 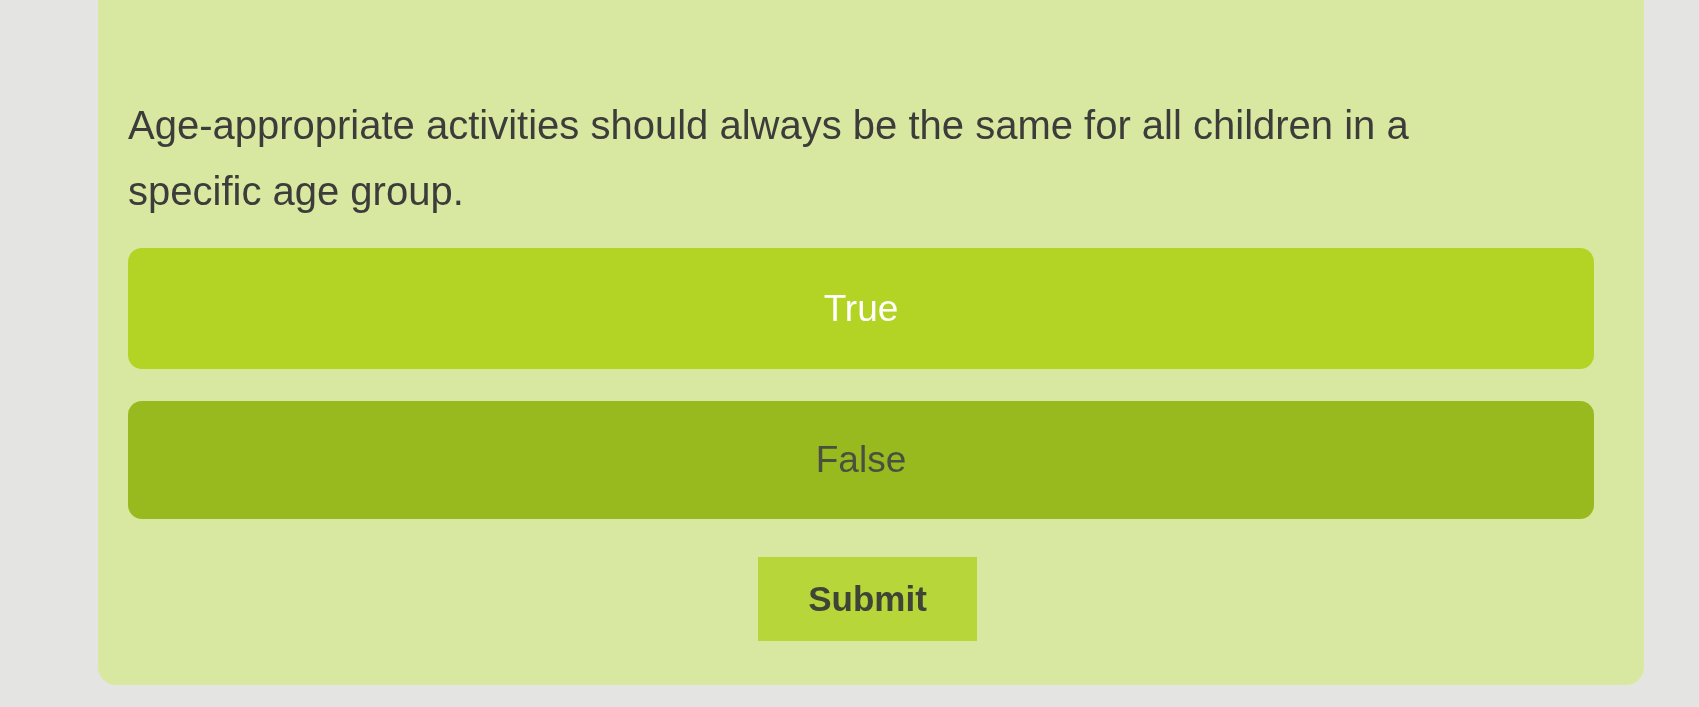 I want to click on submit-button: Submit, so click(x=867, y=599).